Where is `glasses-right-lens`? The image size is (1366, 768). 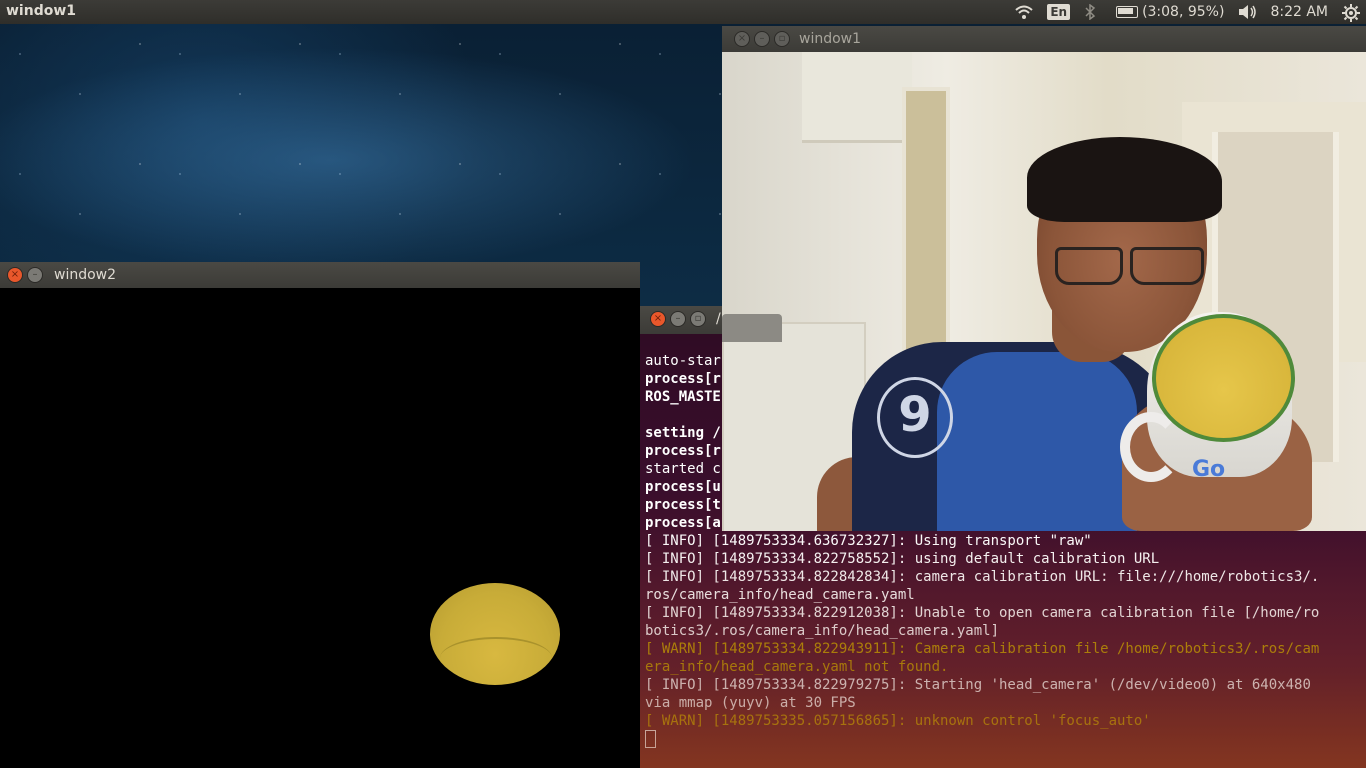 glasses-right-lens is located at coordinates (1167, 266).